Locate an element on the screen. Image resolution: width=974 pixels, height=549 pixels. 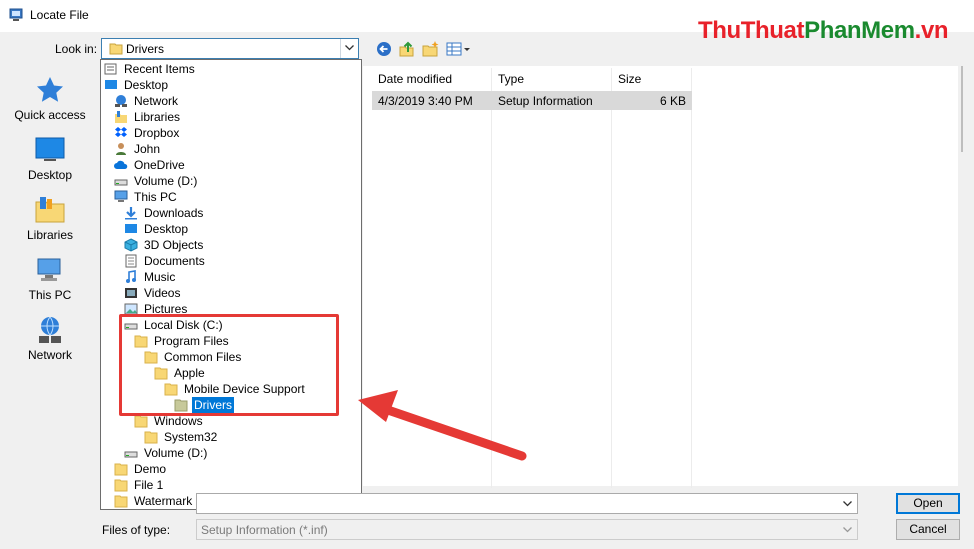
lookin-label: Look in: is located at coordinates (76, 49).